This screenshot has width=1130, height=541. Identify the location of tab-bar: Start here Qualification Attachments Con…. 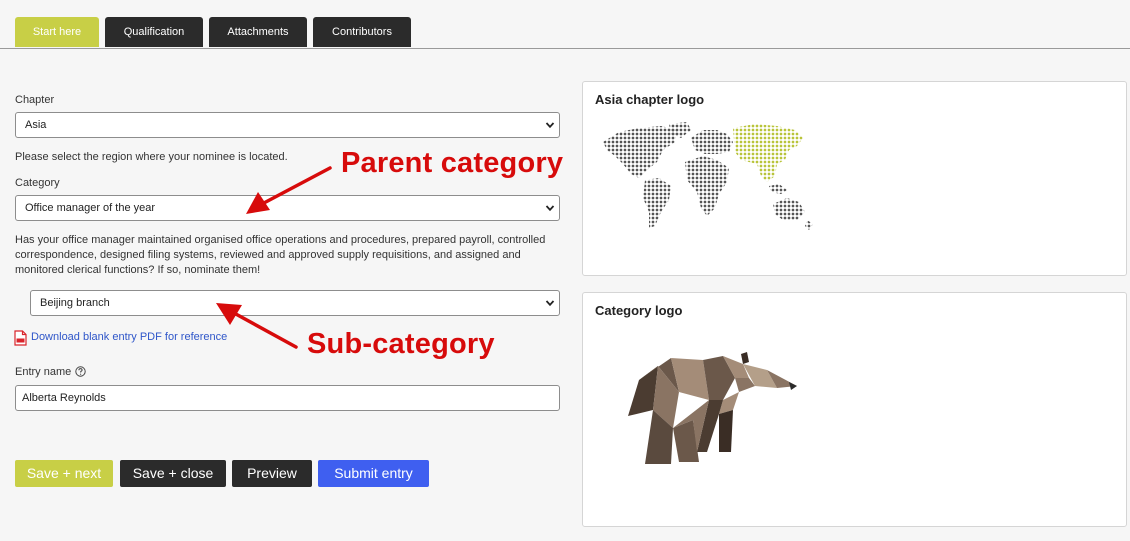
(565, 24).